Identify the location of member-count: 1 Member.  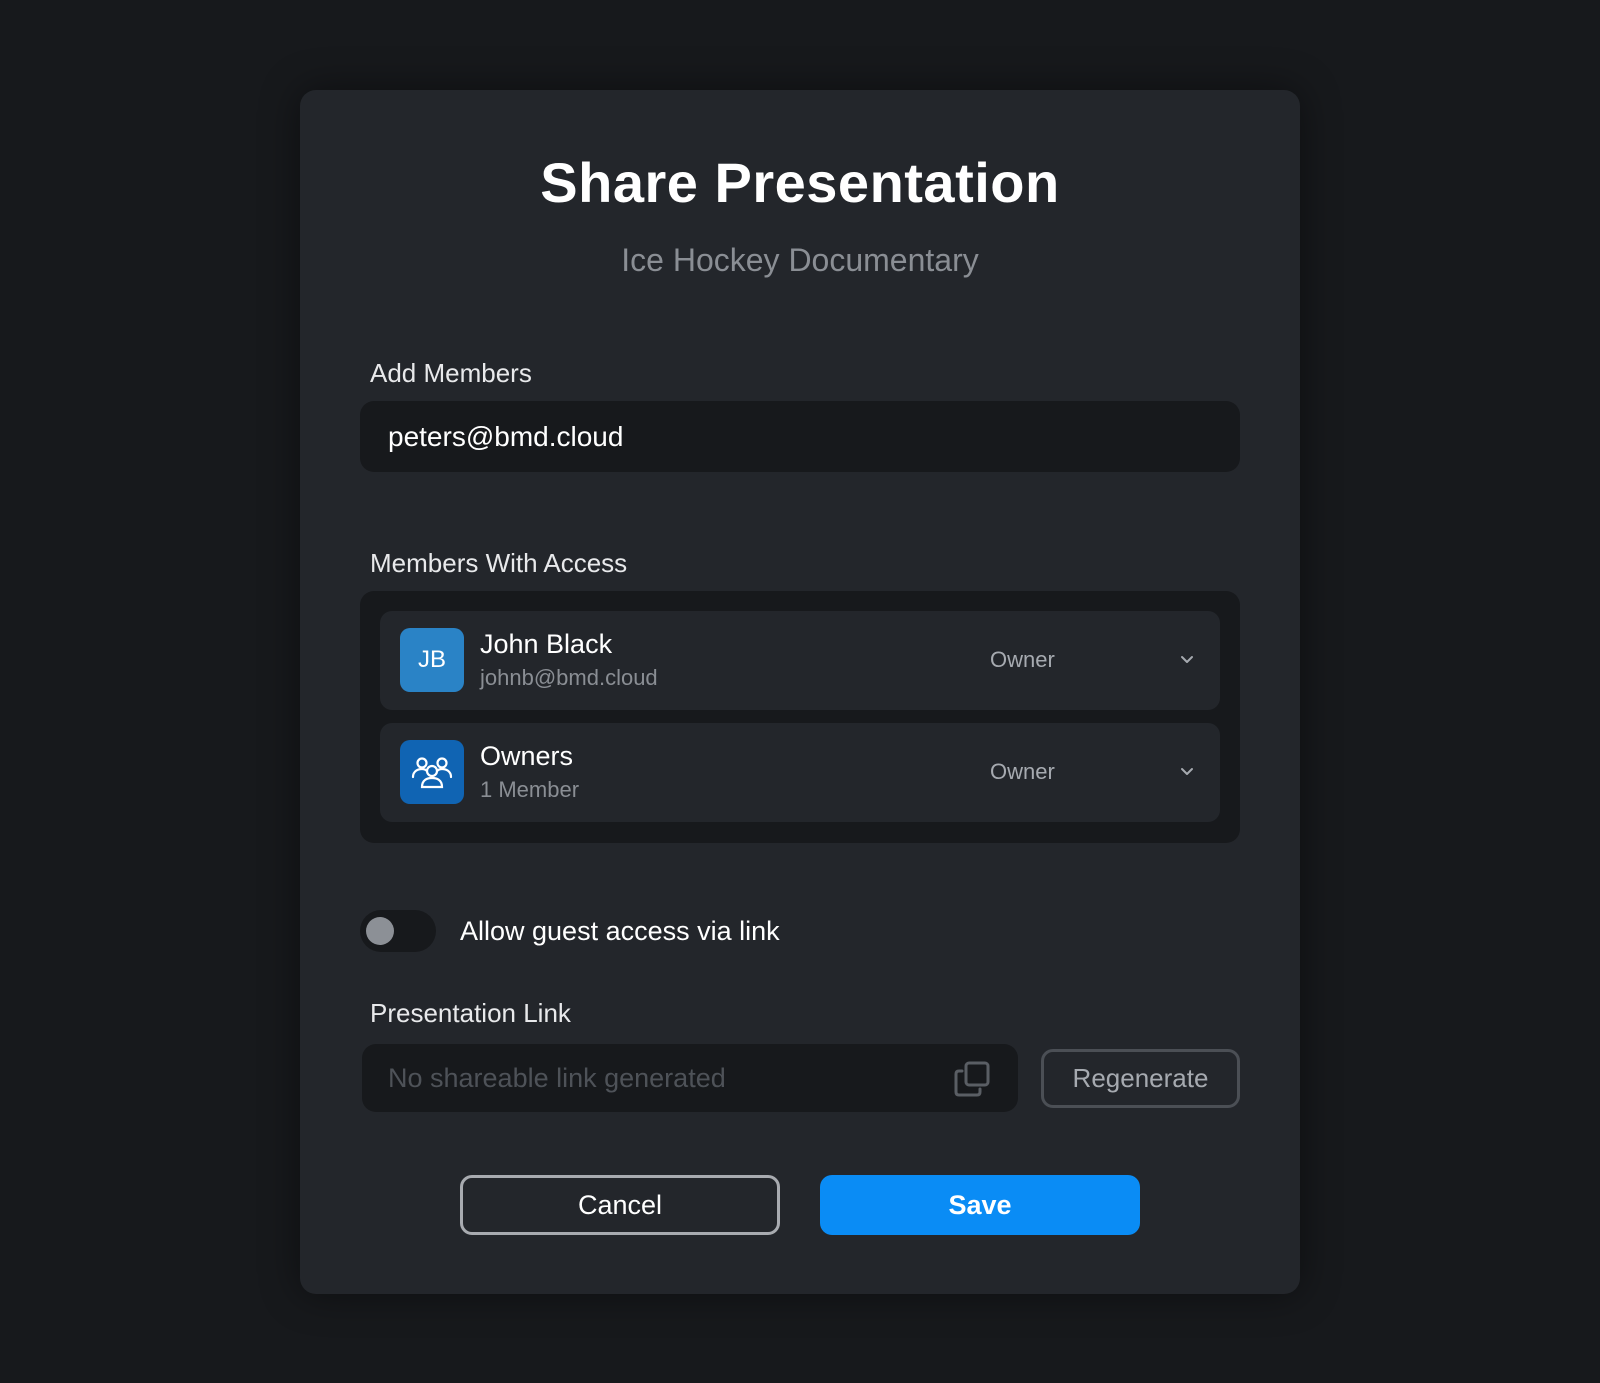
(530, 789).